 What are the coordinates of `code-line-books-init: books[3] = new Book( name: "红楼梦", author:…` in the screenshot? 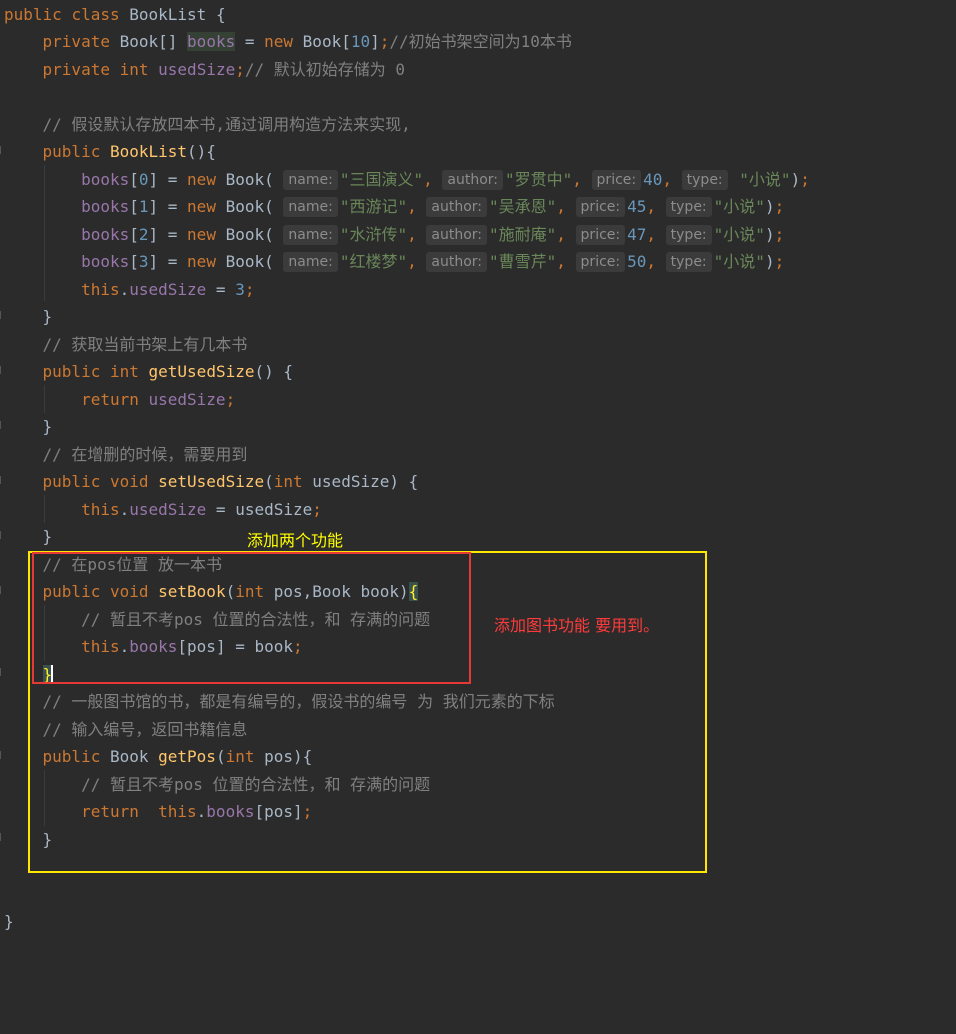 It's located at (394, 261).